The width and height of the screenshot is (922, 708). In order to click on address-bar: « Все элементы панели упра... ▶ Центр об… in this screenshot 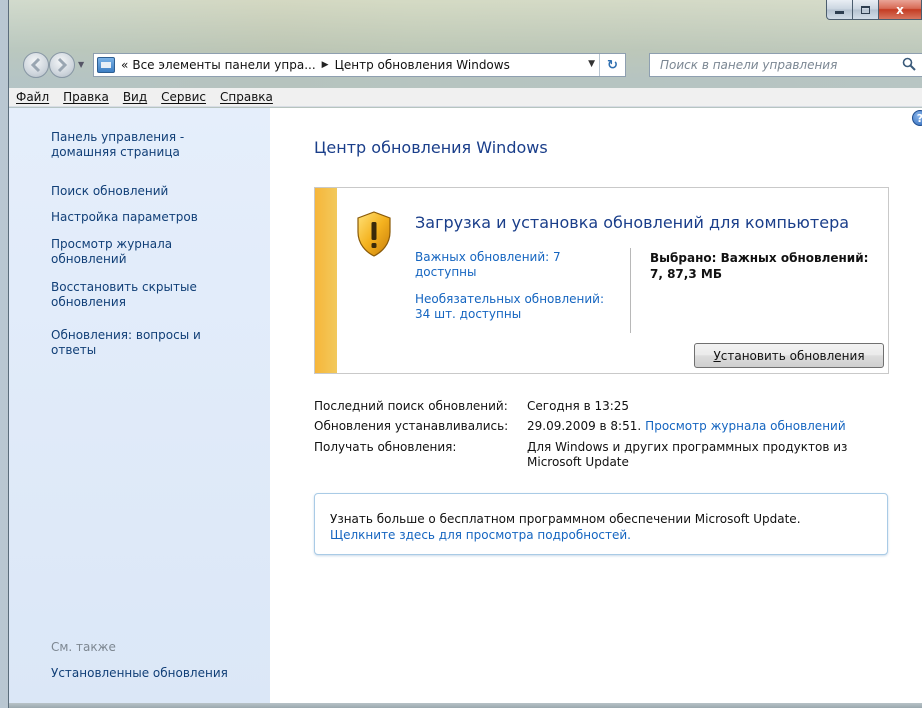, I will do `click(359, 65)`.